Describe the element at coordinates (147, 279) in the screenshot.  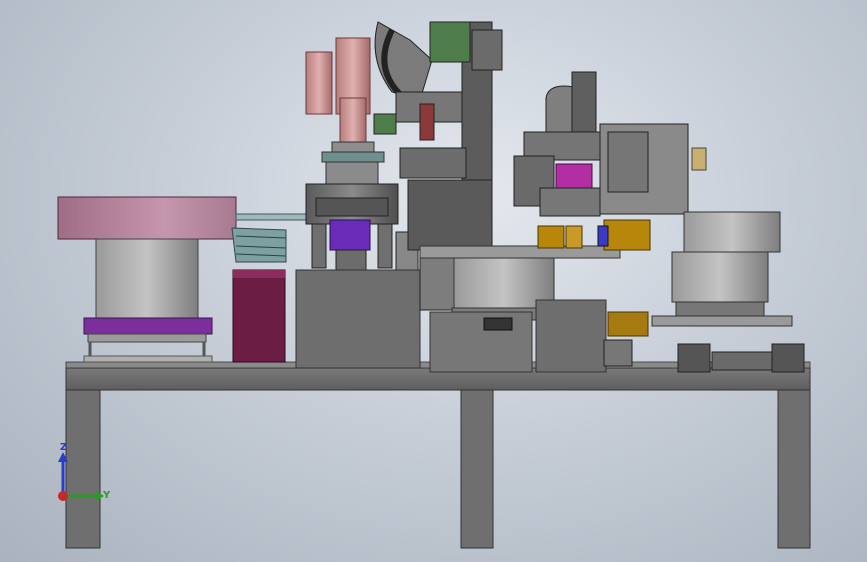
I see `left-vibratory-bowl` at that location.